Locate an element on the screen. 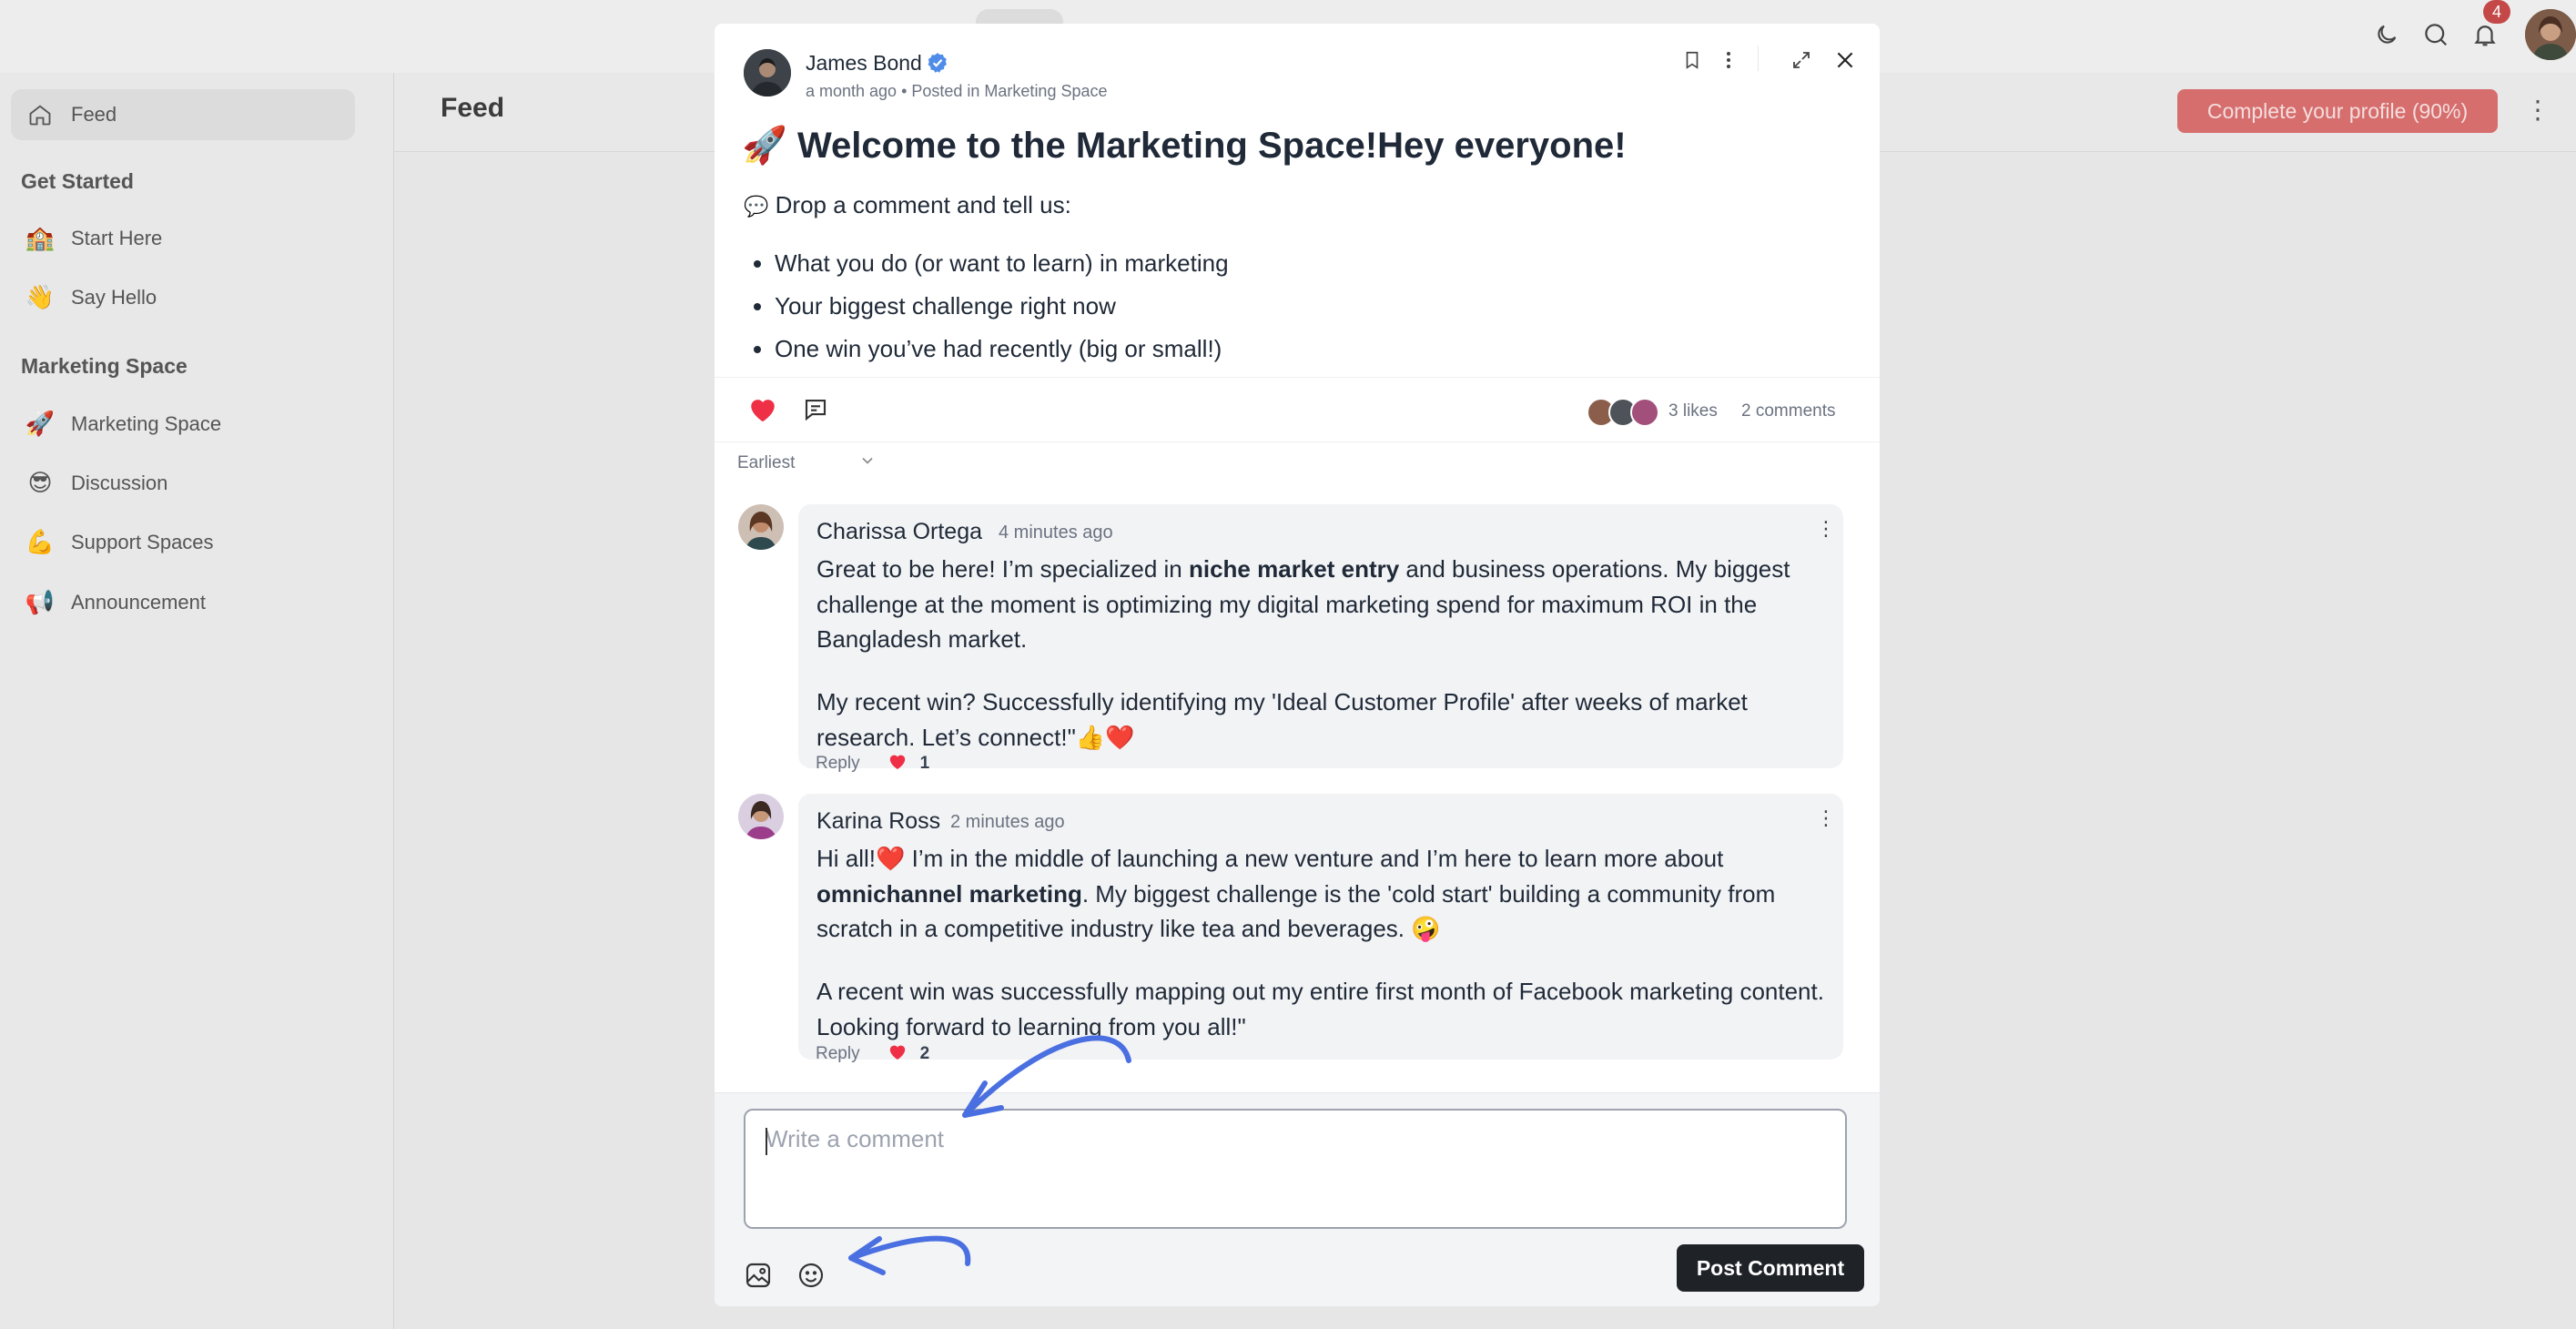 This screenshot has height=1329, width=2576. image-upload-icon is located at coordinates (758, 1275).